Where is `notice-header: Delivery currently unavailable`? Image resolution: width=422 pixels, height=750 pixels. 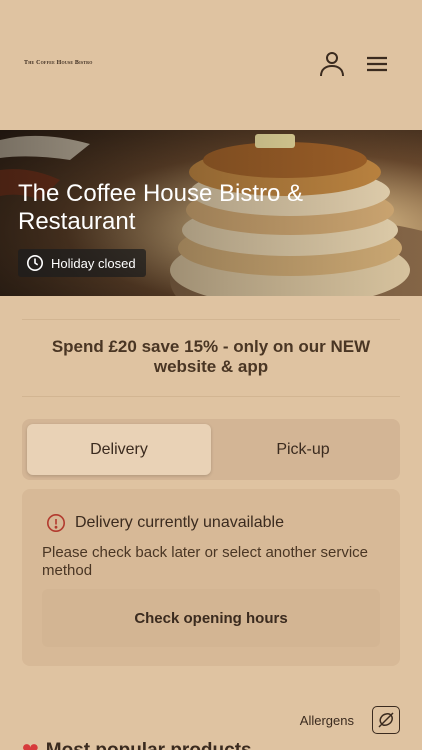 notice-header: Delivery currently unavailable is located at coordinates (165, 523).